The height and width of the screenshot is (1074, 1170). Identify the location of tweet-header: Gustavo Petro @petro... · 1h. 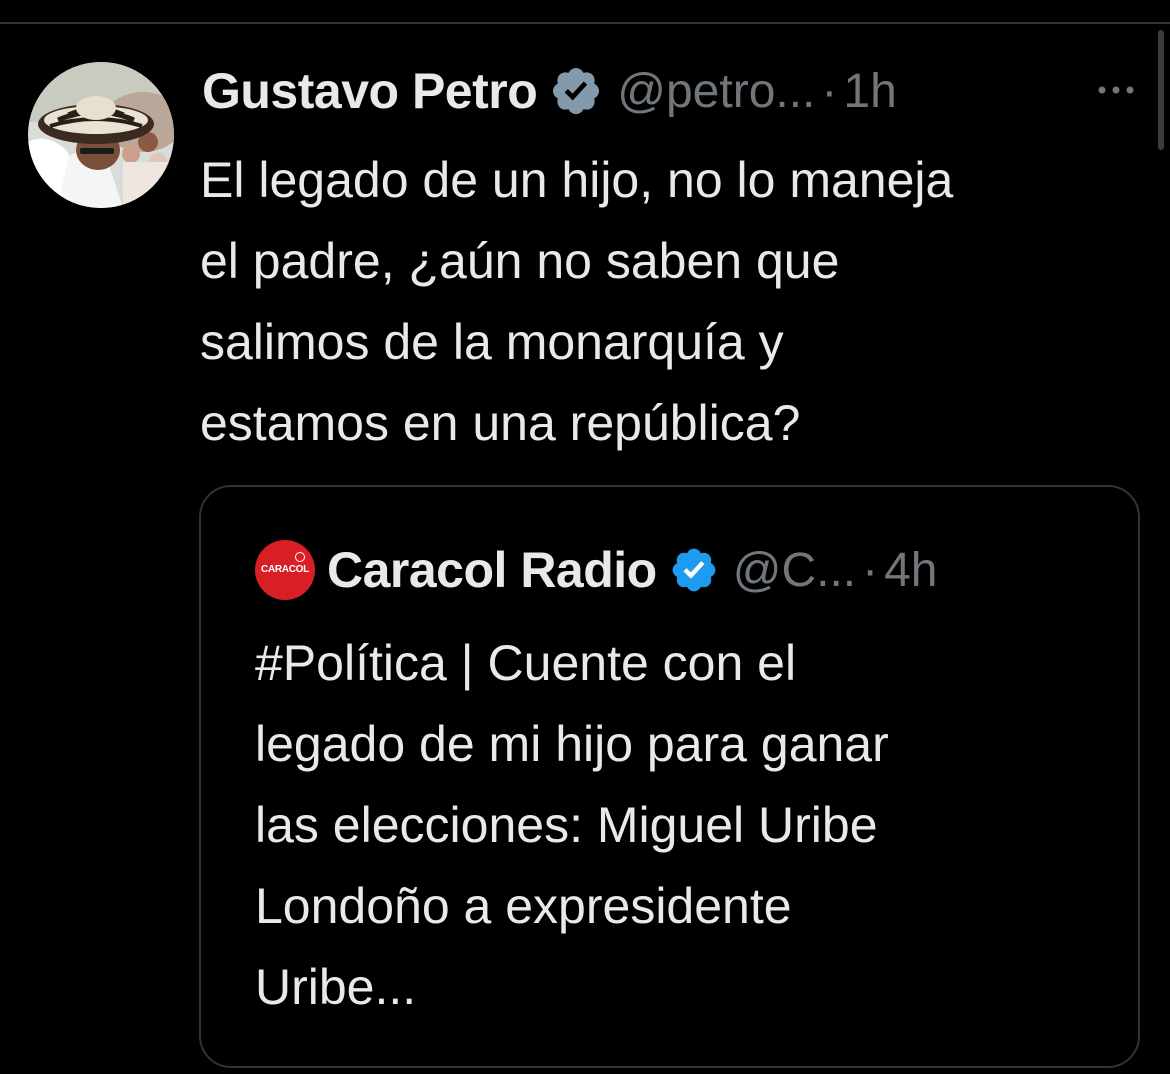
(549, 91).